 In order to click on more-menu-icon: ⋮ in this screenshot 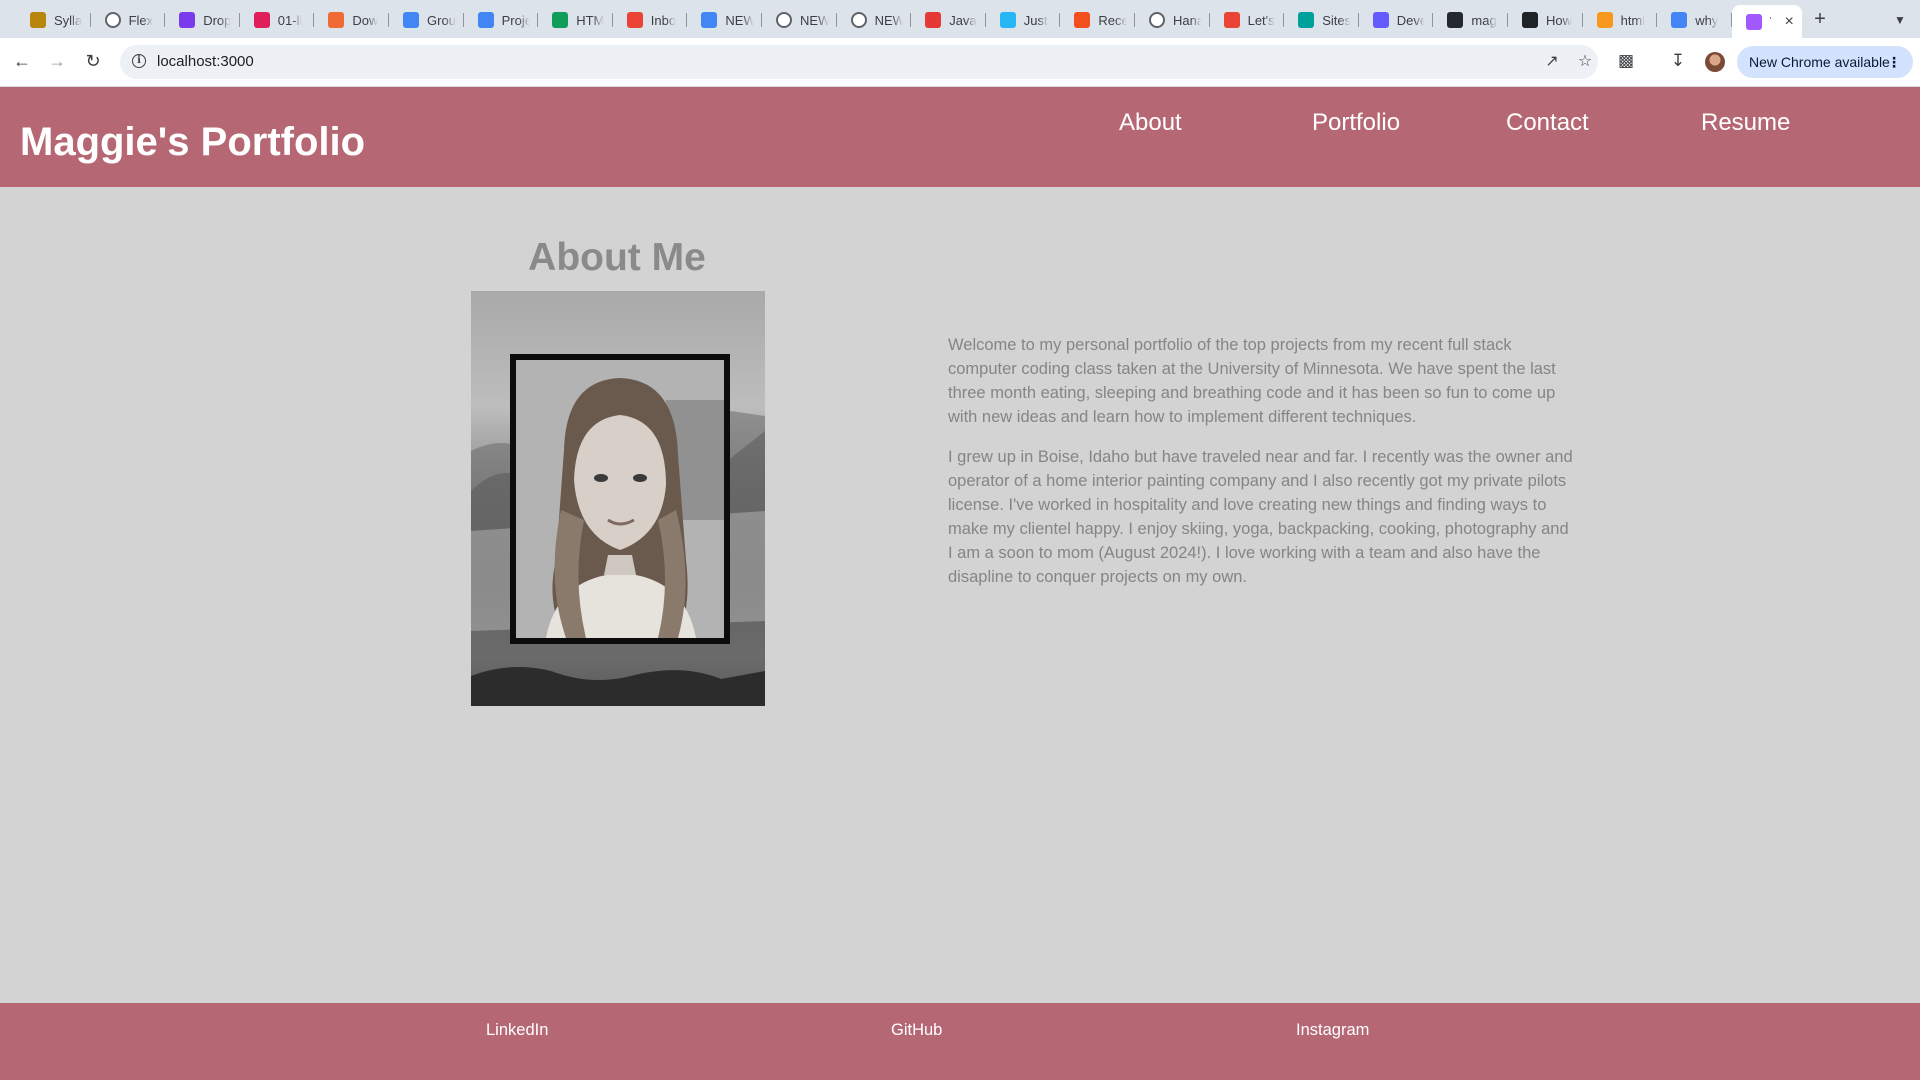, I will do `click(1894, 62)`.